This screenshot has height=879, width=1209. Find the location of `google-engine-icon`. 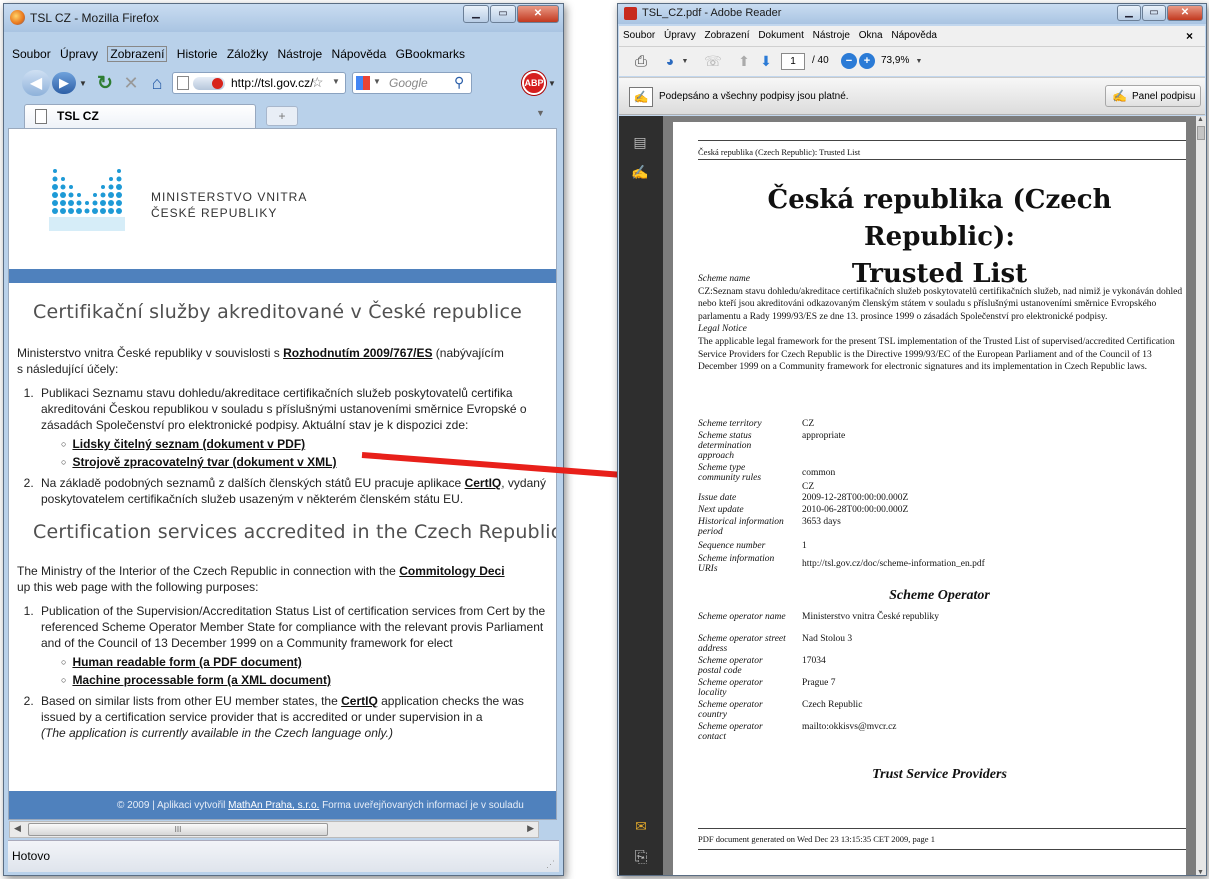

google-engine-icon is located at coordinates (363, 83).